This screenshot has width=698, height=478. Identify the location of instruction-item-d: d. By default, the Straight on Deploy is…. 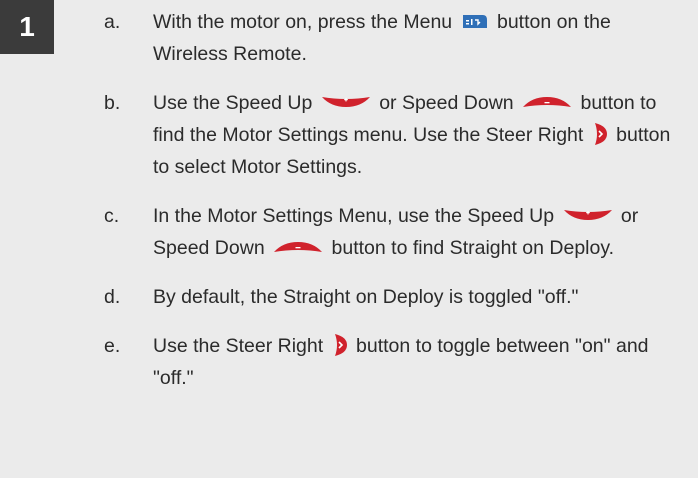
(394, 297).